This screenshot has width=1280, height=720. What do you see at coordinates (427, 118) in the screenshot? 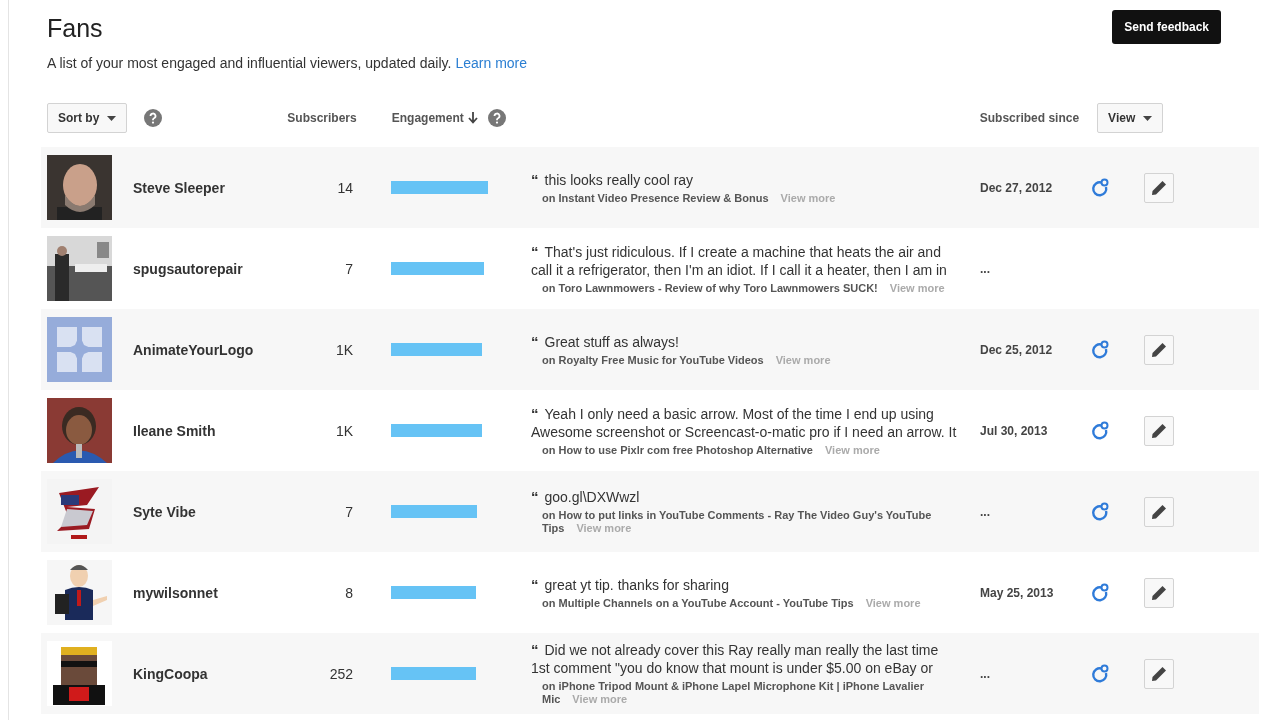
I see `column-header: Engagement` at bounding box center [427, 118].